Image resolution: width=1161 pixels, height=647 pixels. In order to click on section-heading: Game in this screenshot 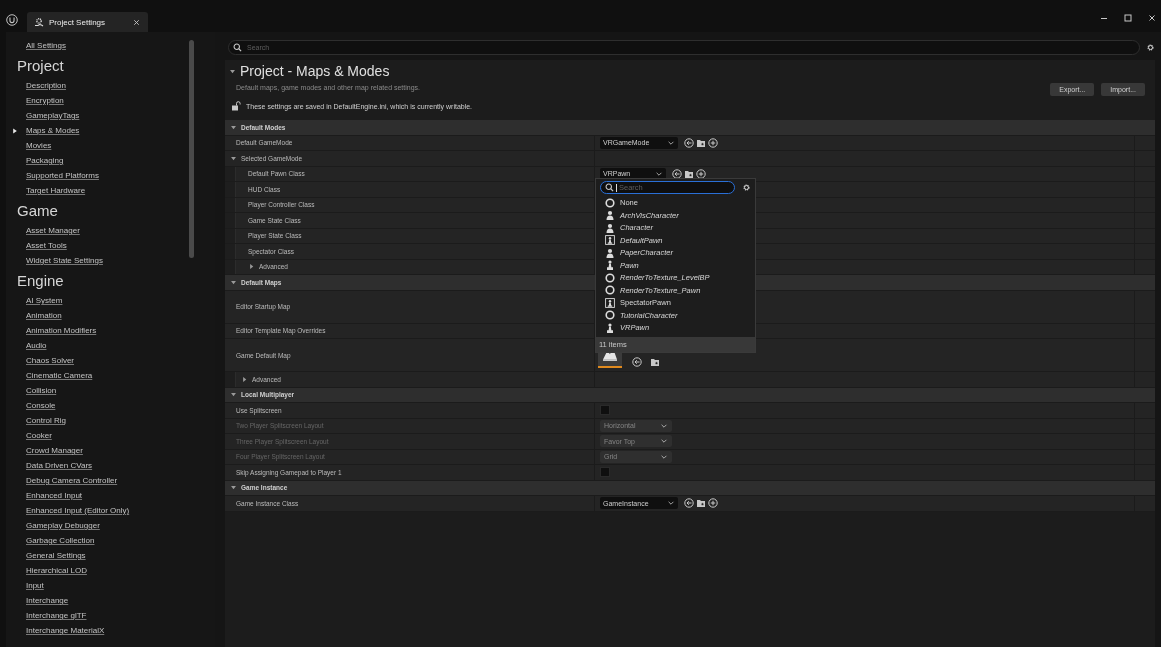, I will do `click(37, 211)`.